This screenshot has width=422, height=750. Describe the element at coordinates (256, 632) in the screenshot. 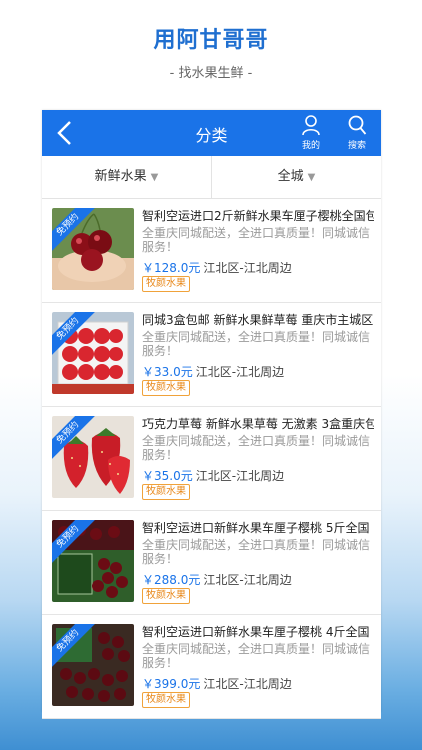

I see `item-title: 智利空运进口新鲜水果车厘子樱桃 4斤全国` at that location.